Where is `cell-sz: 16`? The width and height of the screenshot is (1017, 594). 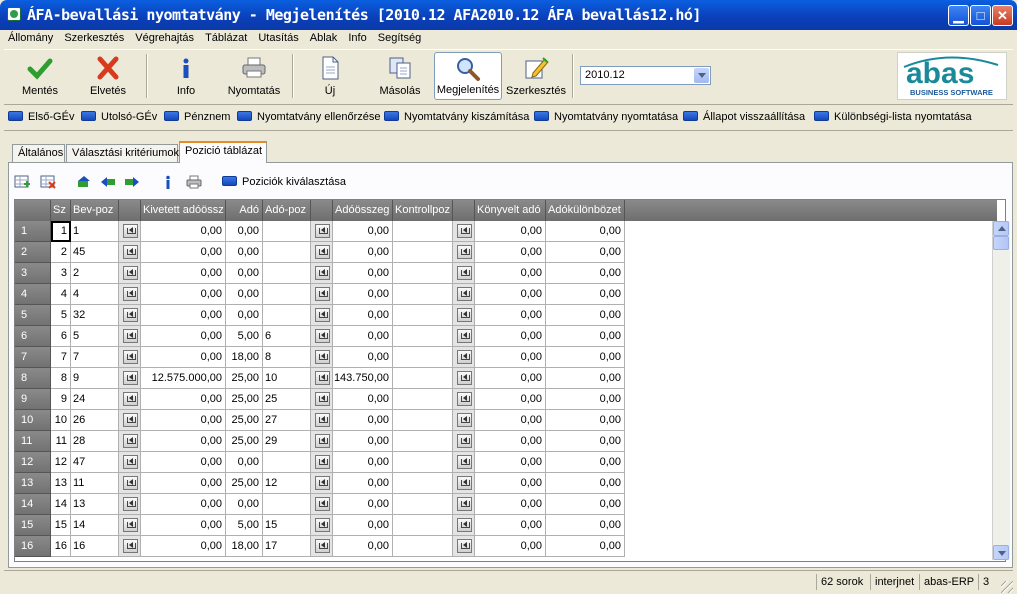 cell-sz: 16 is located at coordinates (61, 546).